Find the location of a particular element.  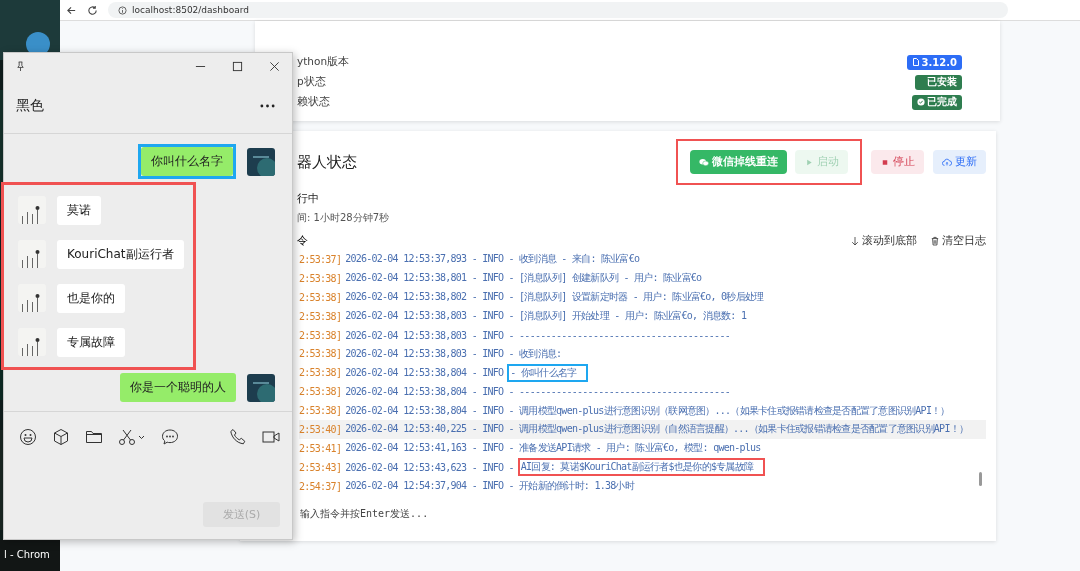

scrollbar is located at coordinates (980, 479).